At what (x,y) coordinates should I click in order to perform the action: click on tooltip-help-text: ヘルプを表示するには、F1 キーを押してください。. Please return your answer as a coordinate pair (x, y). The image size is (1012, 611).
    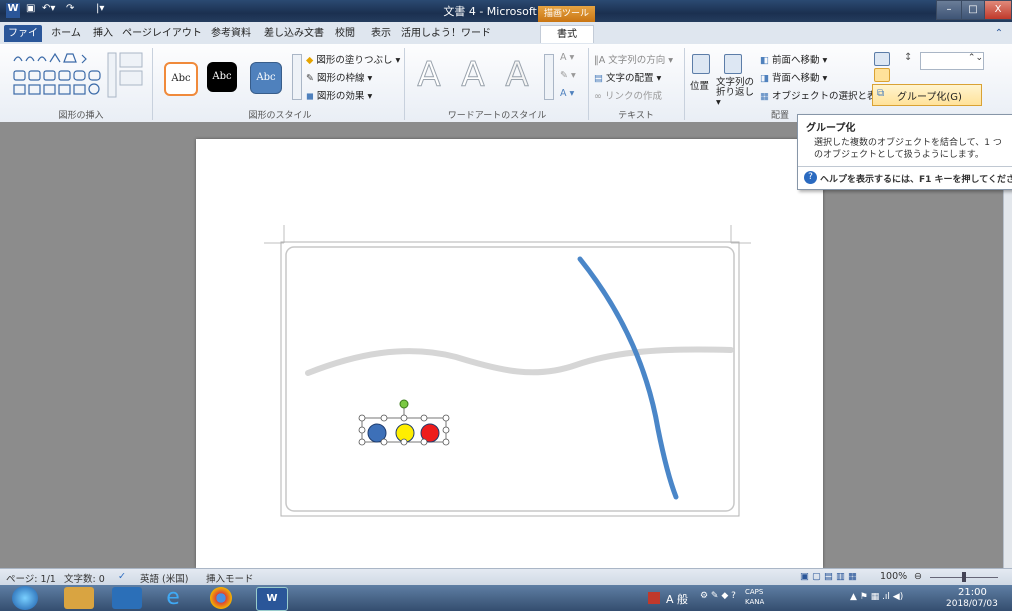
    Looking at the image, I should click on (916, 180).